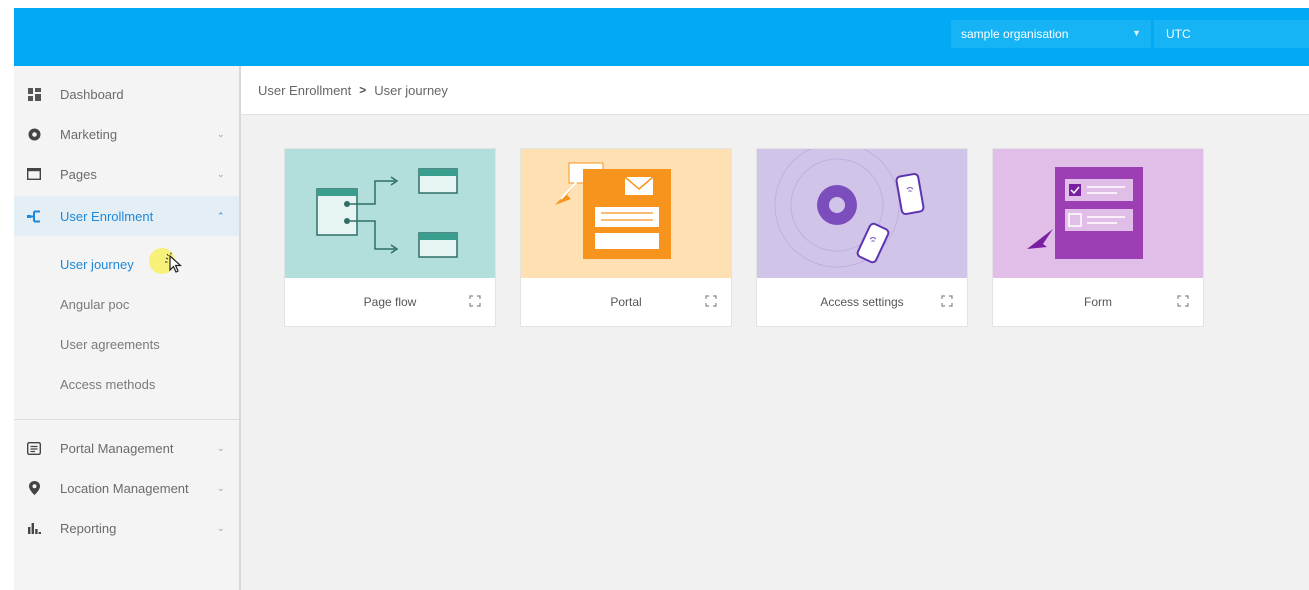 This screenshot has height=590, width=1309. Describe the element at coordinates (174, 262) in the screenshot. I see `mouse-cursor-icon` at that location.